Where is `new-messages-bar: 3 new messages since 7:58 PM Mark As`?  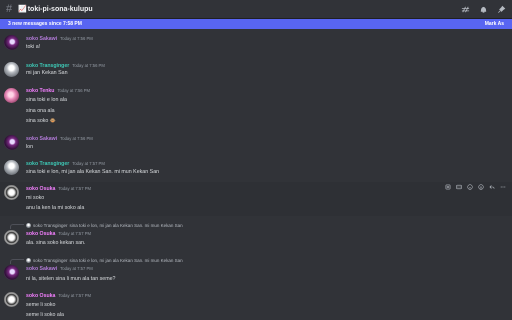
new-messages-bar: 3 new messages since 7:58 PM Mark As is located at coordinates (256, 24).